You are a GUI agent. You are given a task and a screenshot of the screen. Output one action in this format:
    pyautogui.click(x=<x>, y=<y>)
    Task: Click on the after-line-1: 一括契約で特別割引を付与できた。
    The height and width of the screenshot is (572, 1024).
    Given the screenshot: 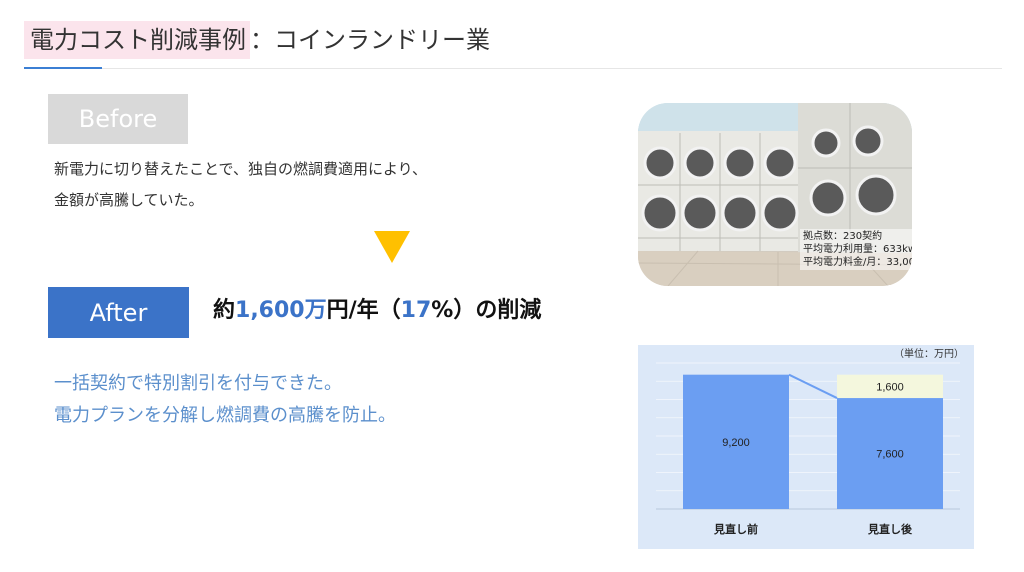 What is the action you would take?
    pyautogui.click(x=198, y=383)
    